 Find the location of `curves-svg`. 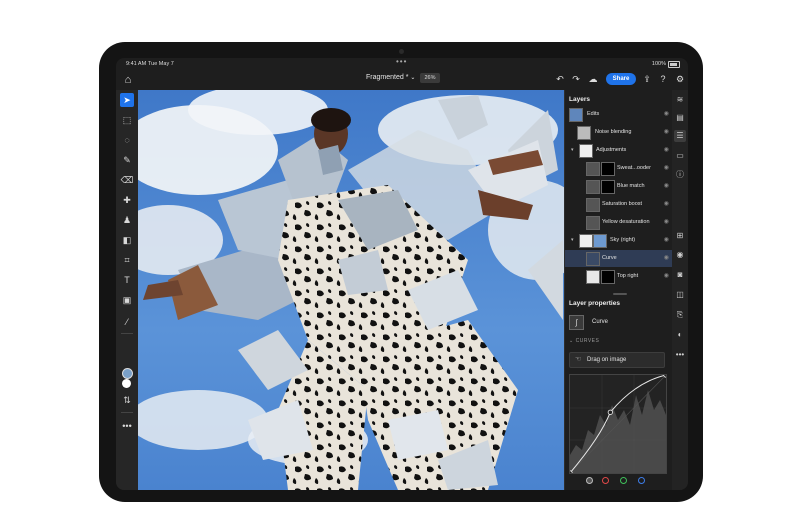

curves-svg is located at coordinates (618, 424).